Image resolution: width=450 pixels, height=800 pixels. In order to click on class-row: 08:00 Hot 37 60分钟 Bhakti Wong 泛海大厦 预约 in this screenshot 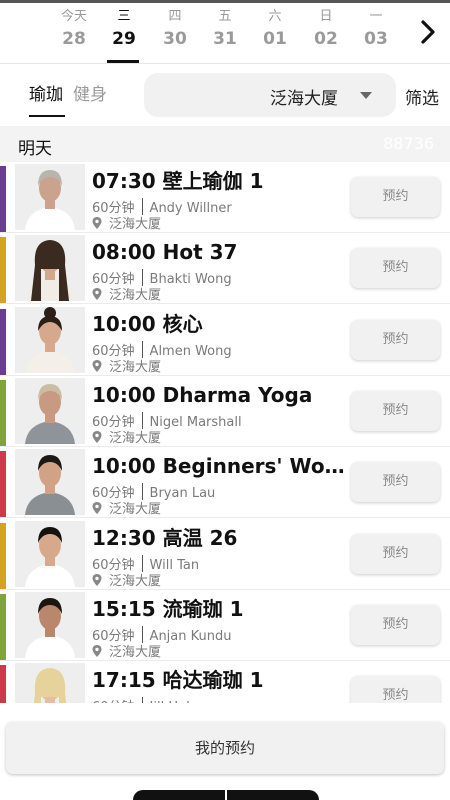, I will do `click(225, 269)`.